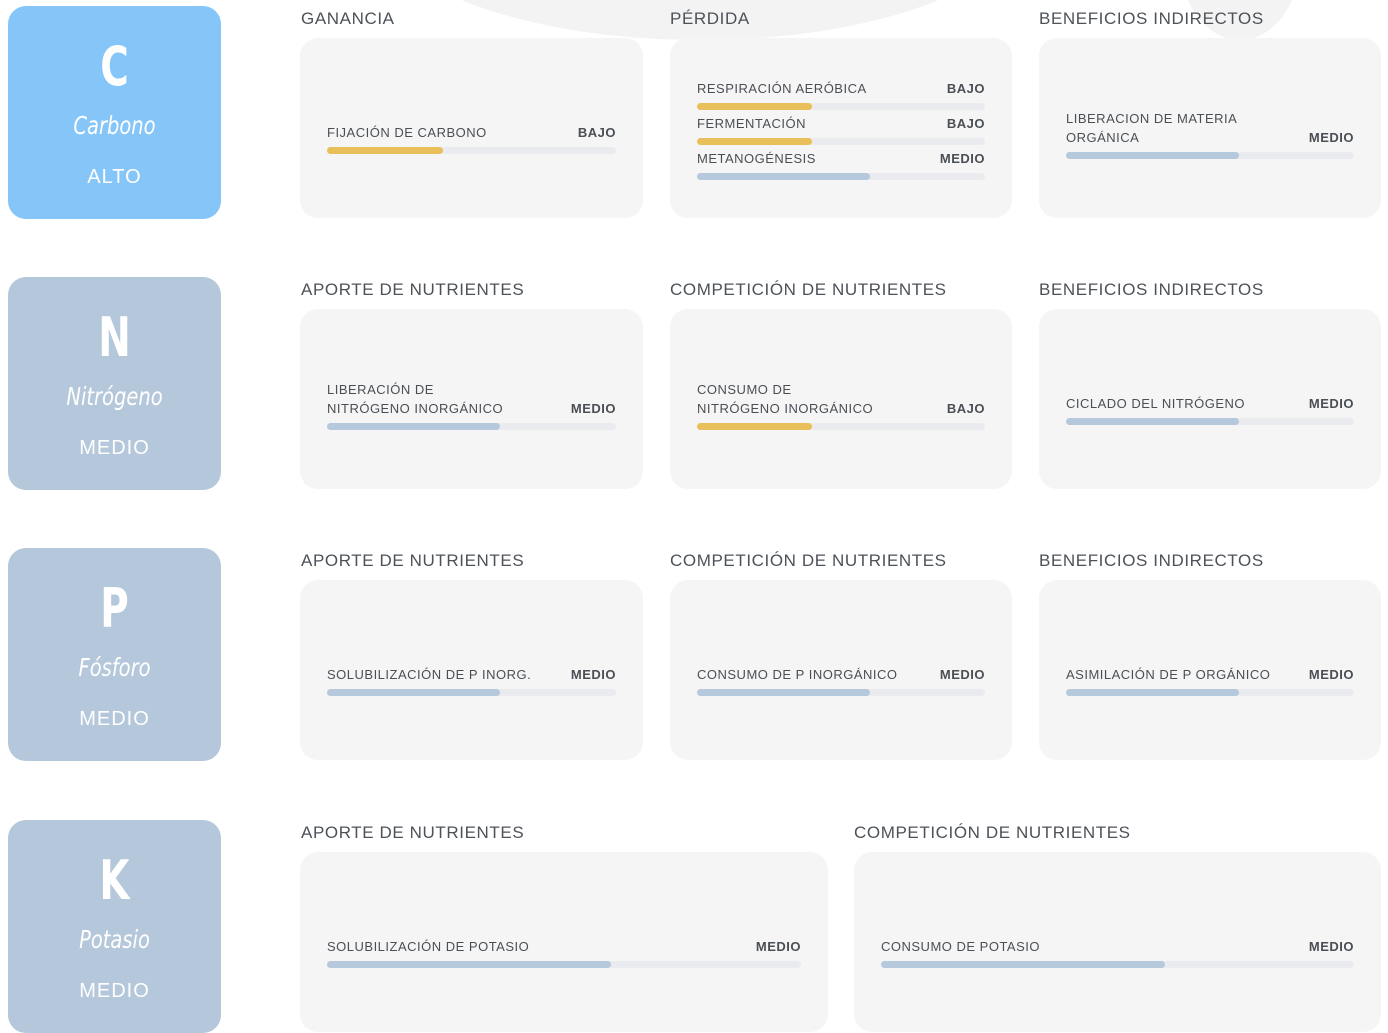 Image resolution: width=1388 pixels, height=1033 pixels. I want to click on metric-label: LIBERACION DE MATERIA ORGÁNICA, so click(1151, 128).